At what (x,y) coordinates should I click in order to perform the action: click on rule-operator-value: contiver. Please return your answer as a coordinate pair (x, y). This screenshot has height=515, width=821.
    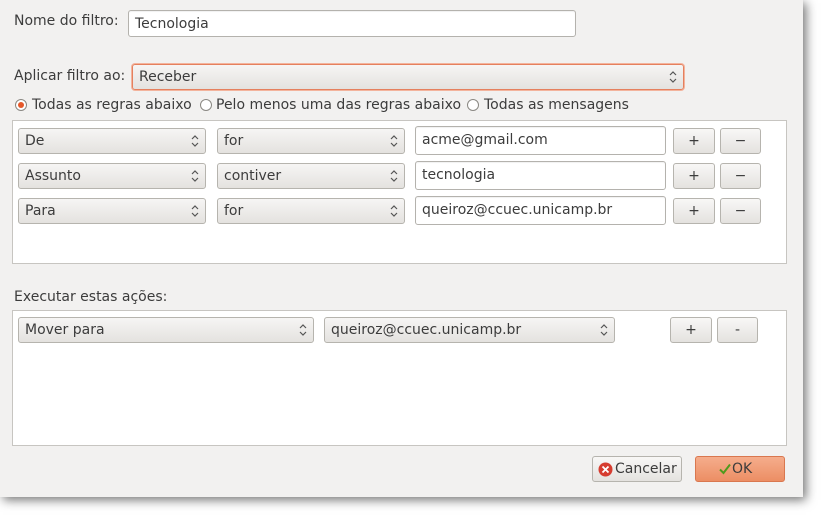
    Looking at the image, I should click on (253, 176).